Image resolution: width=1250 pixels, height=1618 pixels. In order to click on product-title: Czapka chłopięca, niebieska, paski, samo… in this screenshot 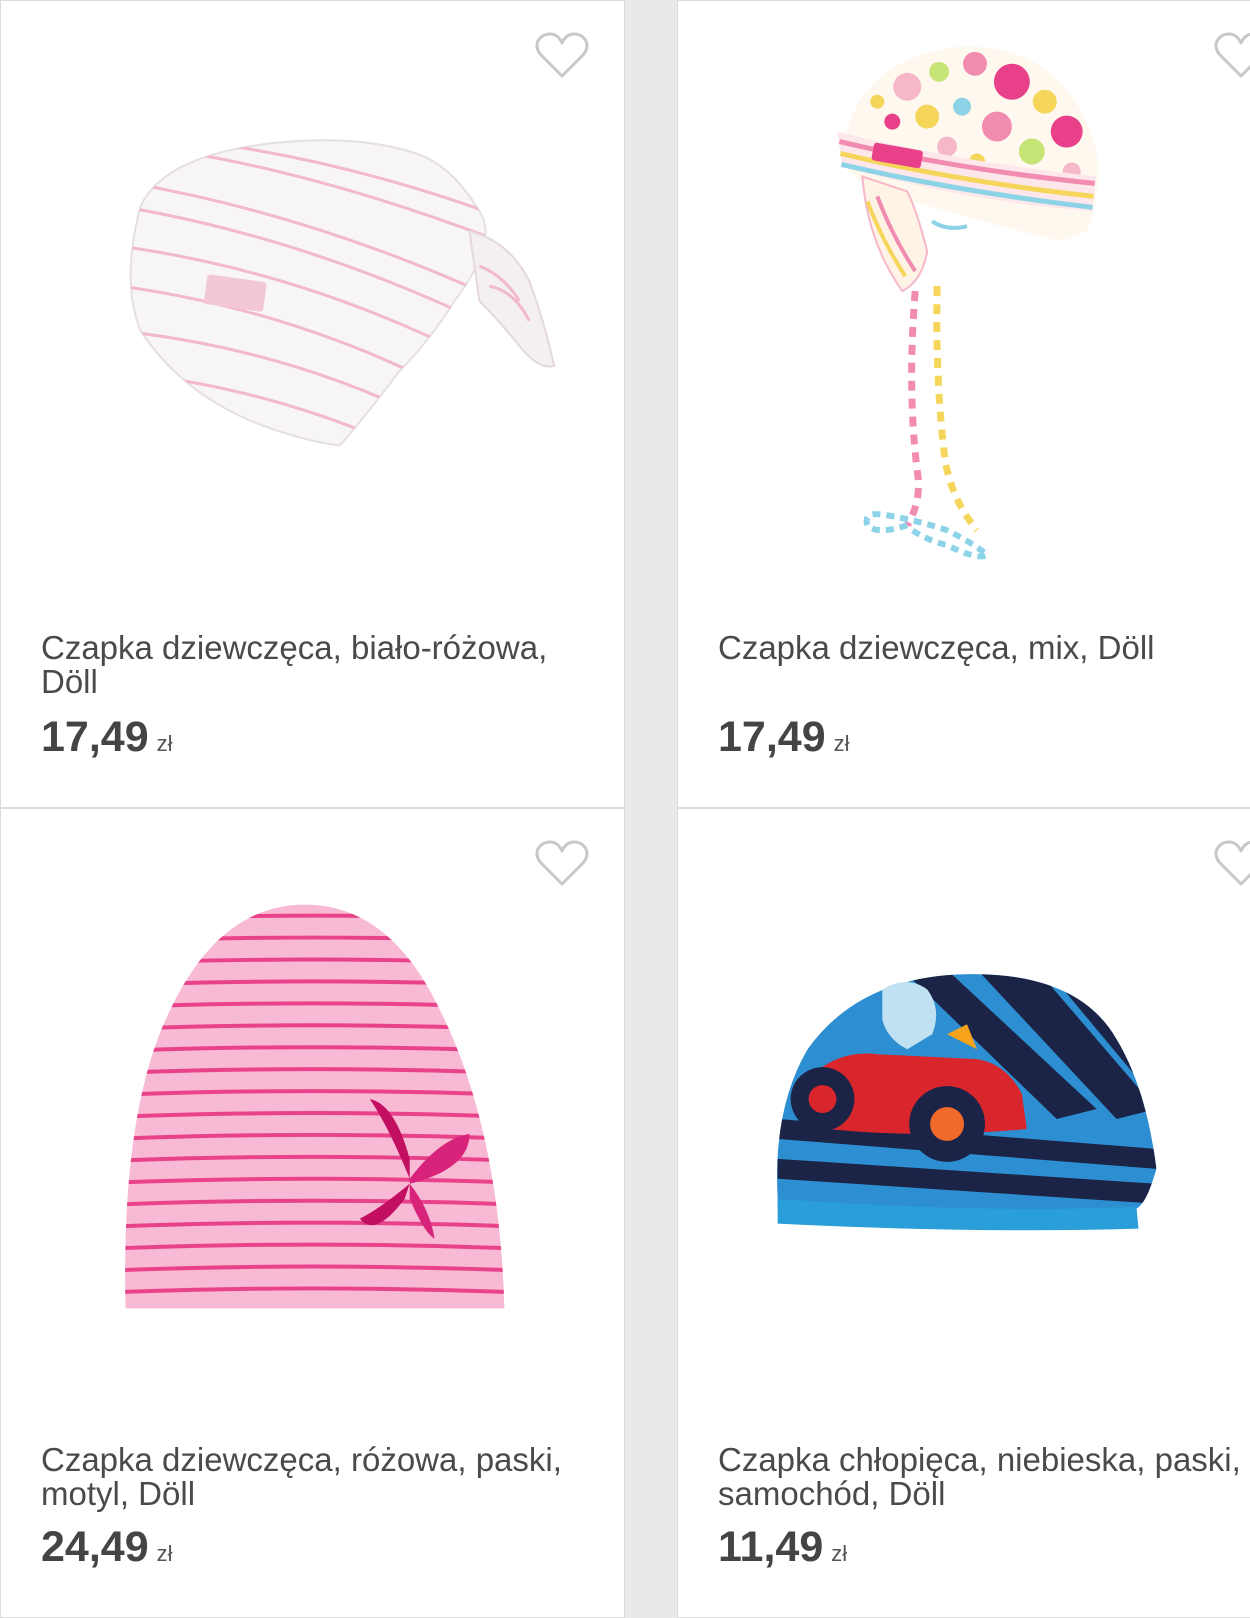, I will do `click(984, 1477)`.